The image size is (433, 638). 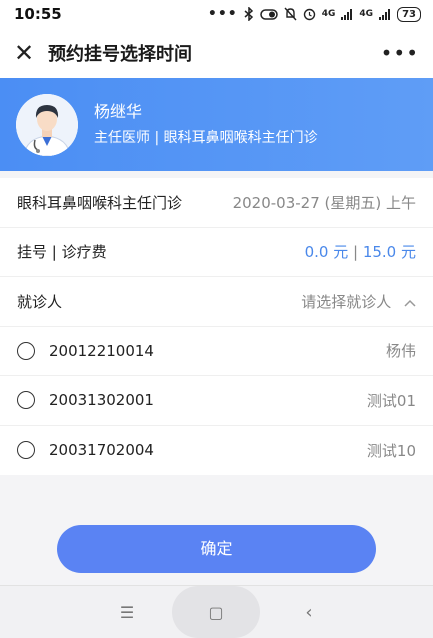 I want to click on status-bar: 10:55 ••• 4G 4G 73, so click(x=216, y=14).